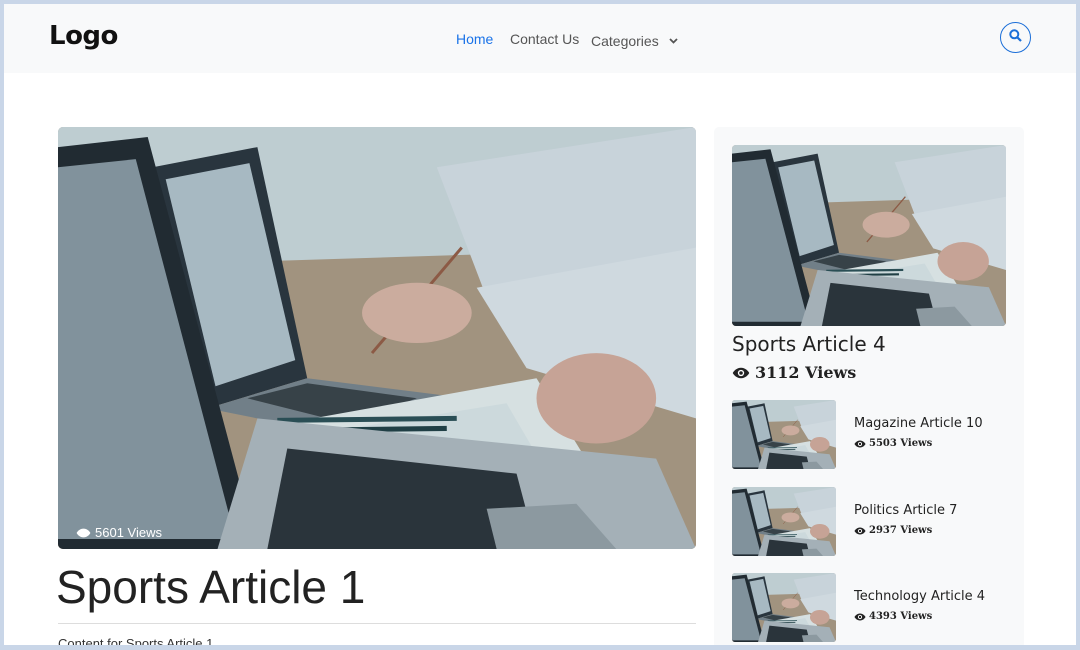  I want to click on search-icon, so click(1015, 37).